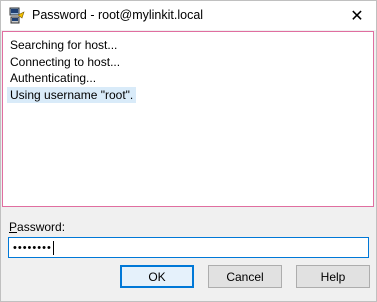  Describe the element at coordinates (53, 247) in the screenshot. I see `text-caret` at that location.